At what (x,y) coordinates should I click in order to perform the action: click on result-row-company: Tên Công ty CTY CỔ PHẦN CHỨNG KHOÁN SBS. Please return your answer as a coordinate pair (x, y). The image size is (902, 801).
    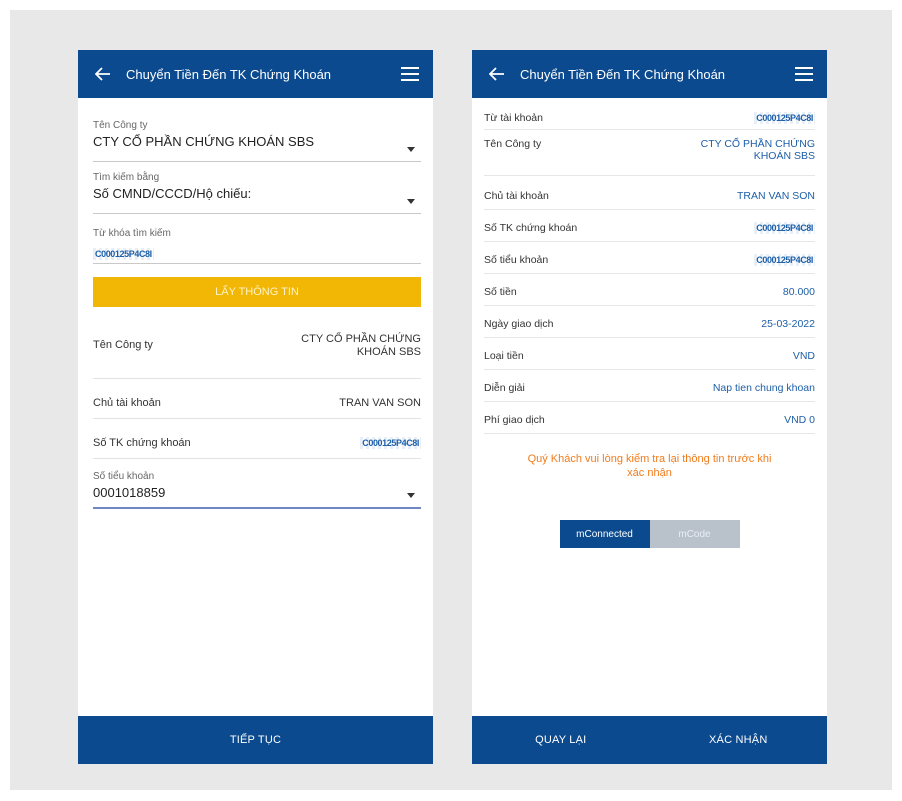
    Looking at the image, I should click on (257, 355).